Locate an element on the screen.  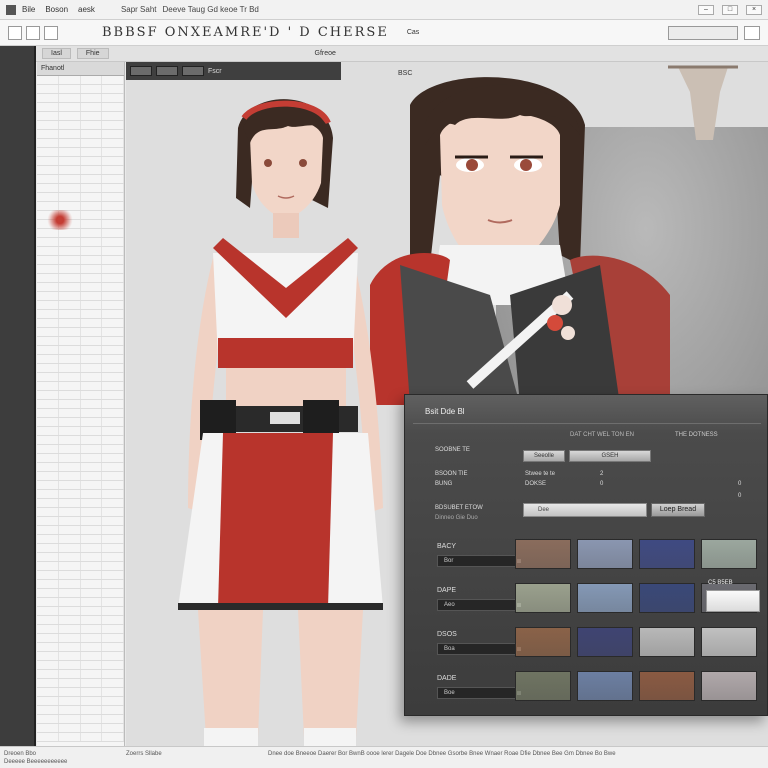
menu-item-2: aesk is located at coordinates (86, 9).